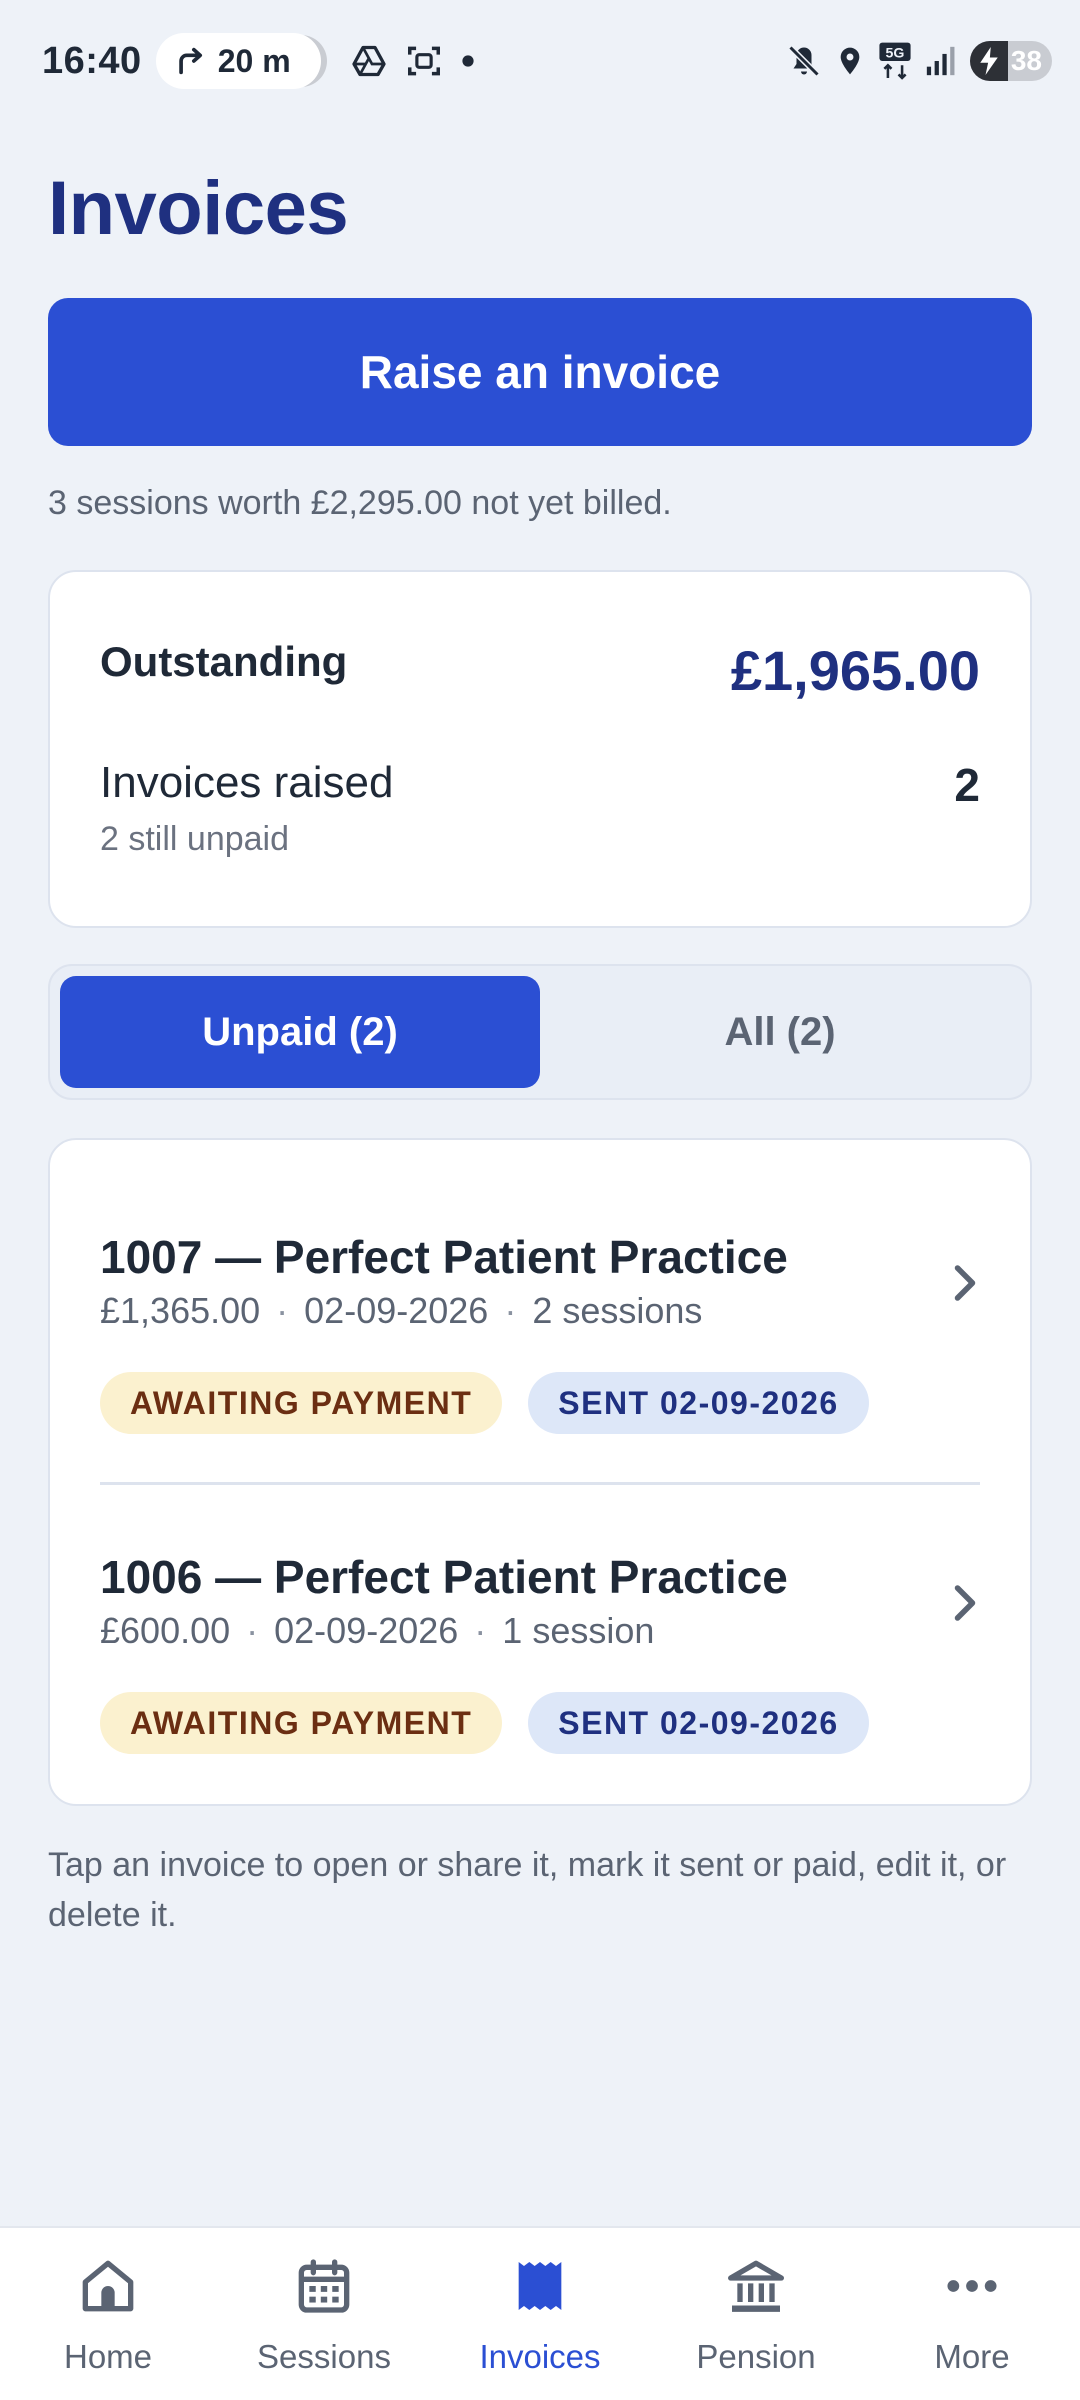  What do you see at coordinates (804, 61) in the screenshot?
I see `mute-icon` at bounding box center [804, 61].